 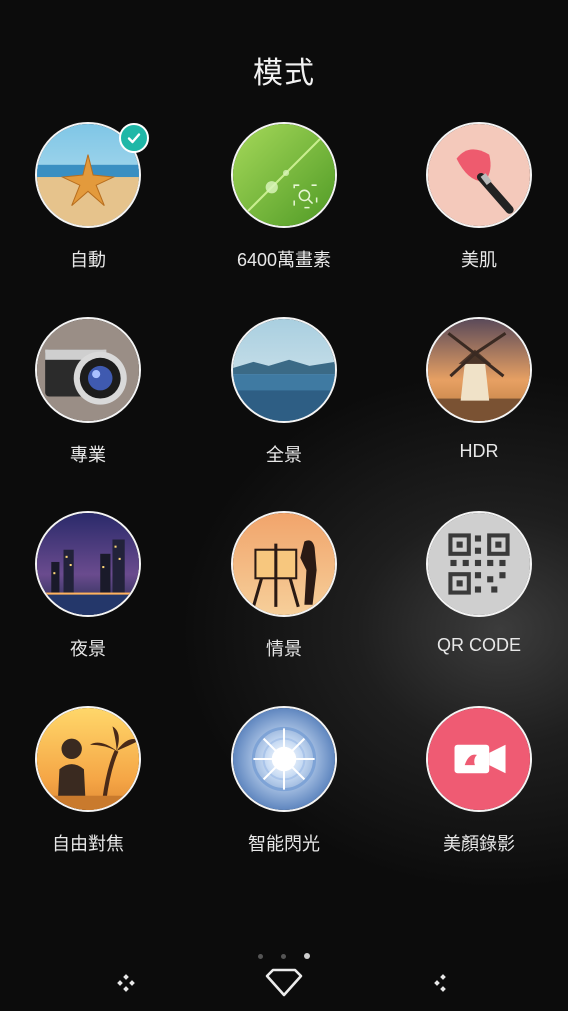 I want to click on mode-64mp: 6400萬畫素, so click(x=284, y=207).